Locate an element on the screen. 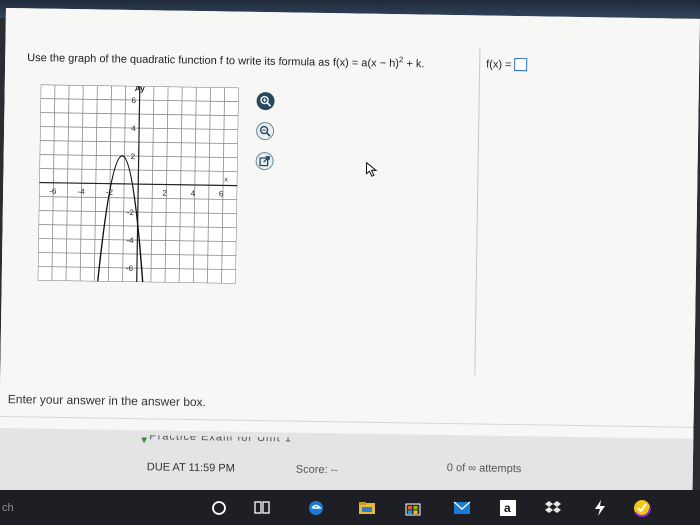  tidal-icon is located at coordinates (600, 508).